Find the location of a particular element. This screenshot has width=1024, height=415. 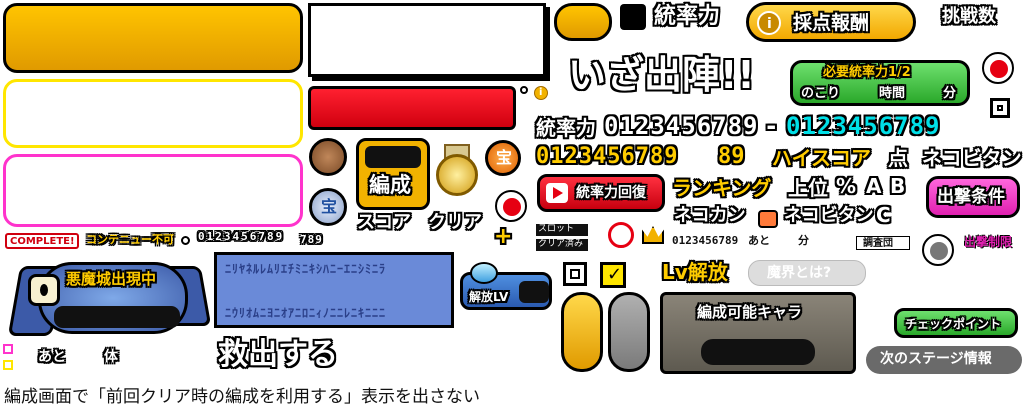

sortie-condition-button: 出撃条件 is located at coordinates (973, 197).